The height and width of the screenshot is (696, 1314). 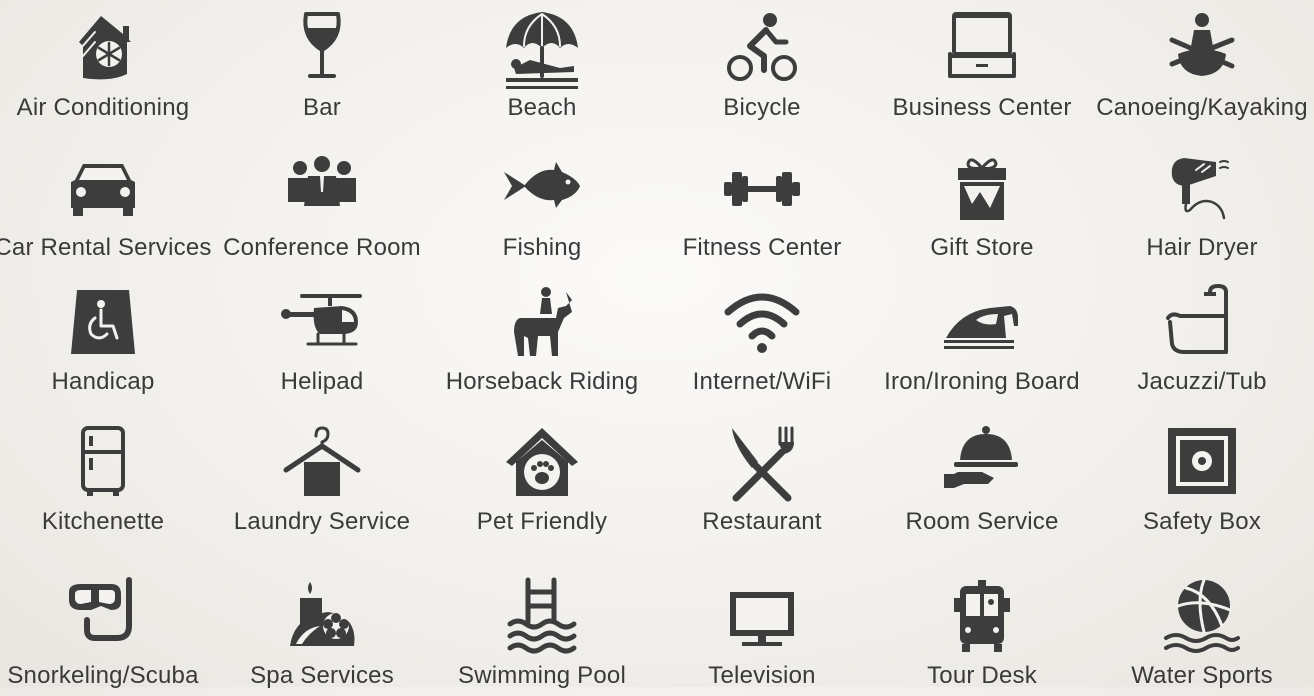 I want to click on helicopter-icon, so click(x=322, y=324).